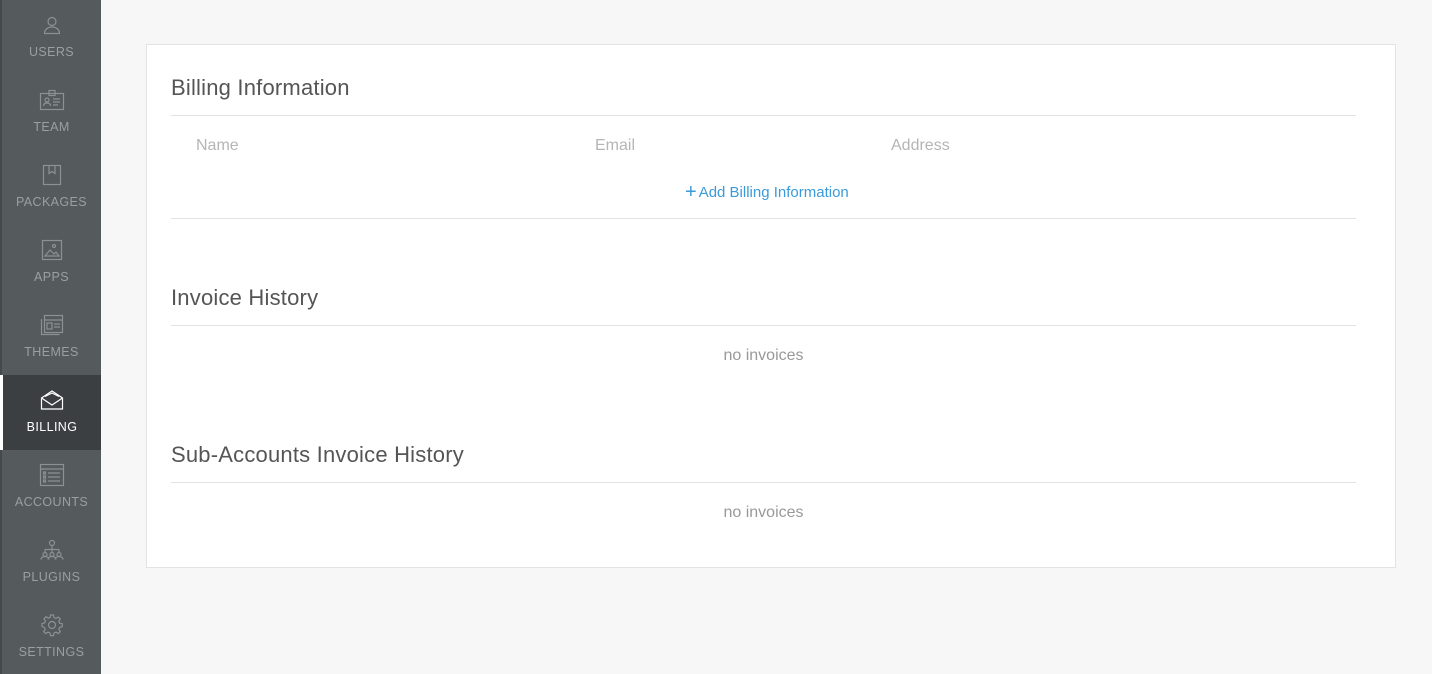 The width and height of the screenshot is (1432, 674). What do you see at coordinates (52, 625) in the screenshot?
I see `gear-icon` at bounding box center [52, 625].